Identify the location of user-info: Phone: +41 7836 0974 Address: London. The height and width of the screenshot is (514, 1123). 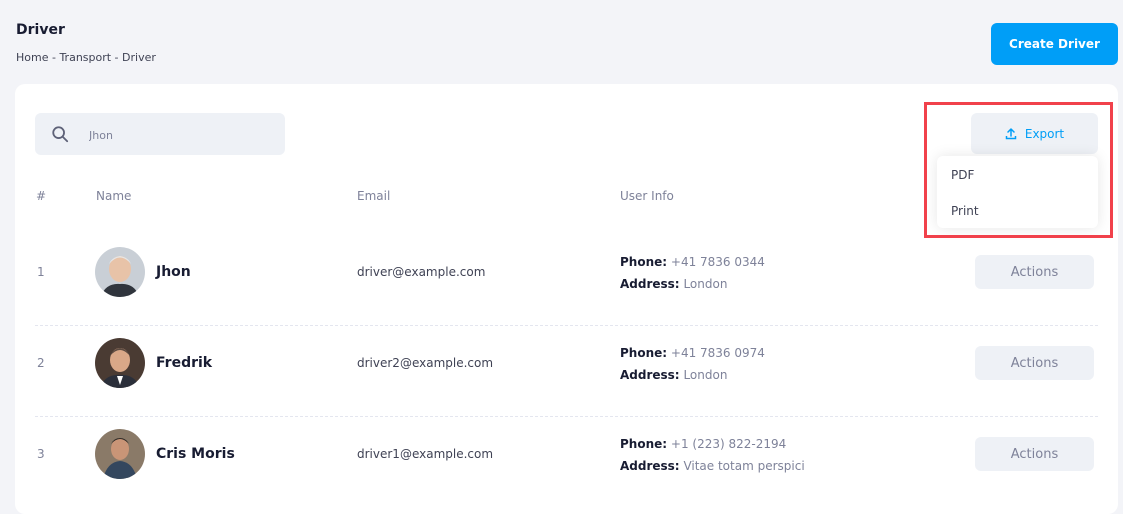
(692, 364).